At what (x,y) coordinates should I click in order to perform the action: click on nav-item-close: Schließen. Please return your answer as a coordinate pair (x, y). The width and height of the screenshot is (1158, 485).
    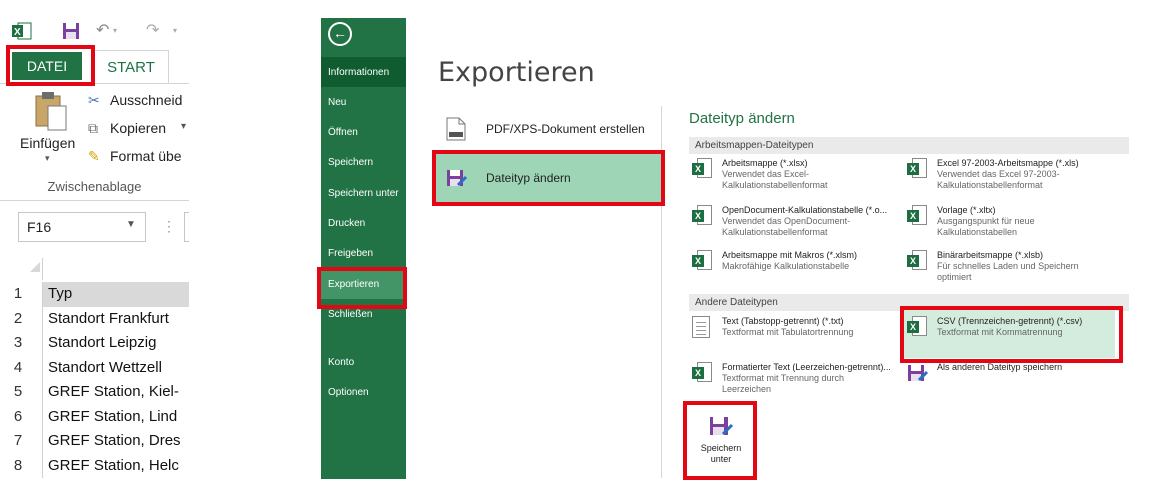
    Looking at the image, I should click on (363, 314).